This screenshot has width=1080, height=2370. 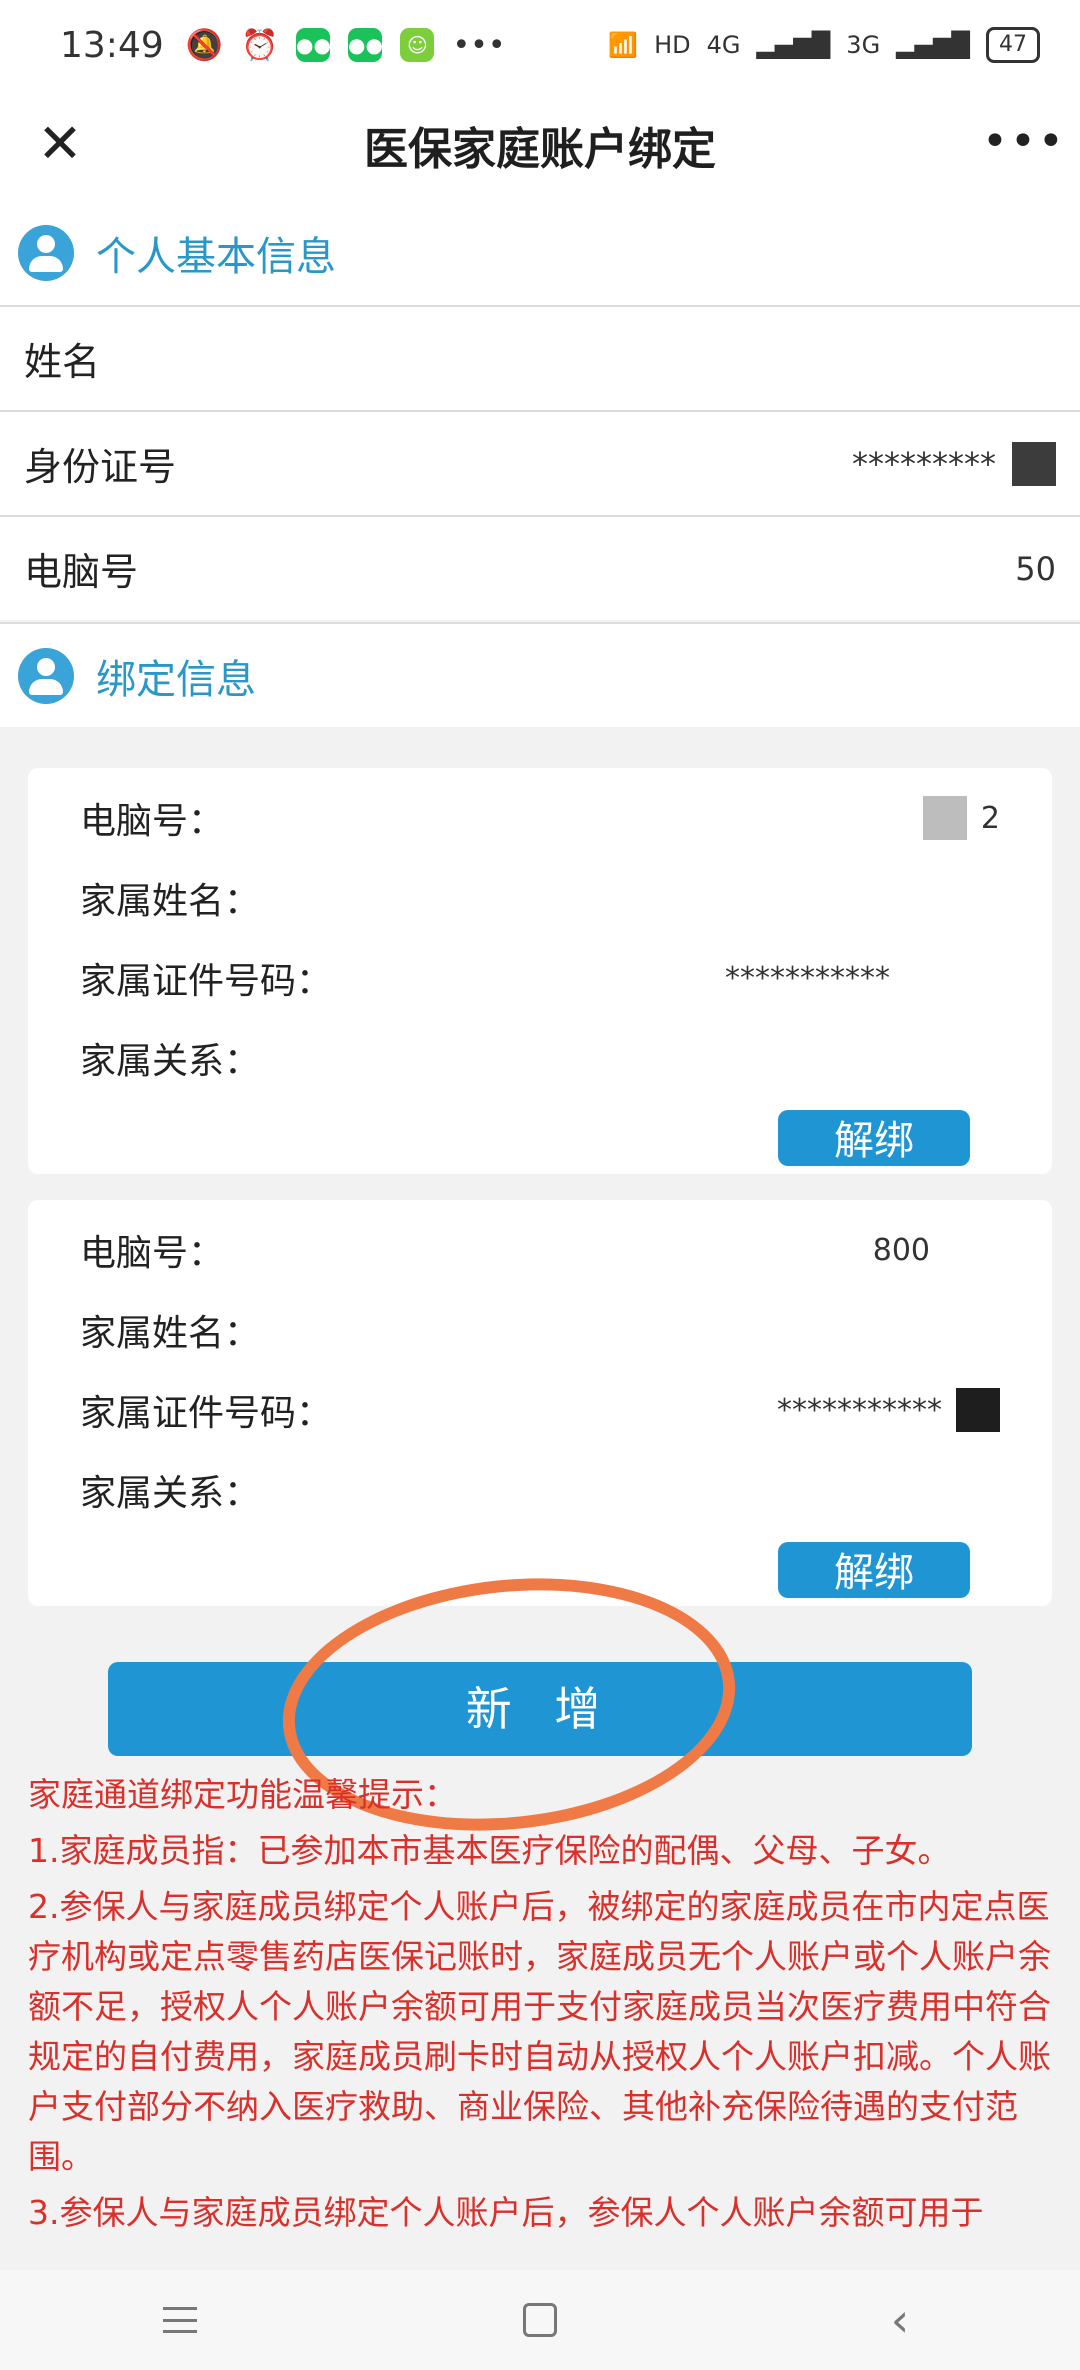 What do you see at coordinates (112, 45) in the screenshot?
I see `status-time: 13:49` at bounding box center [112, 45].